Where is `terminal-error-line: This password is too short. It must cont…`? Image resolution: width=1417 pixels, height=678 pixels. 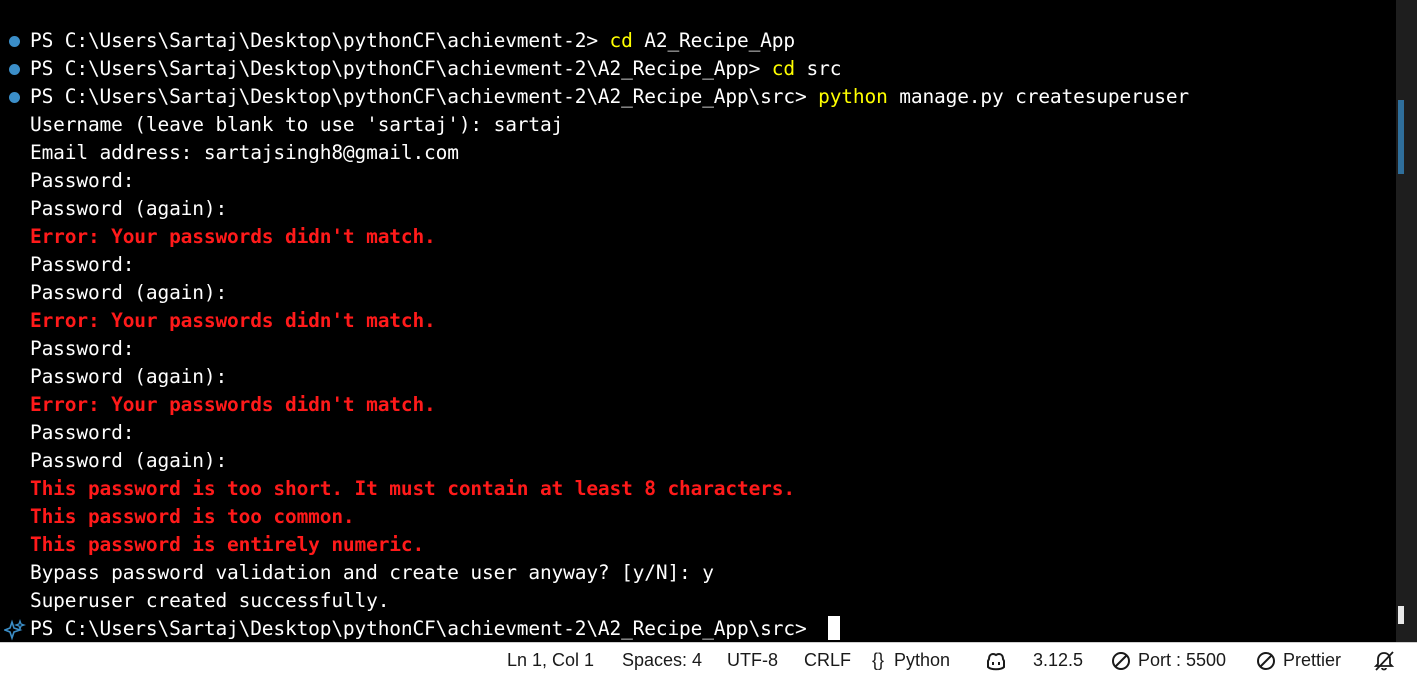
terminal-error-line: This password is too short. It must cont… is located at coordinates (412, 488).